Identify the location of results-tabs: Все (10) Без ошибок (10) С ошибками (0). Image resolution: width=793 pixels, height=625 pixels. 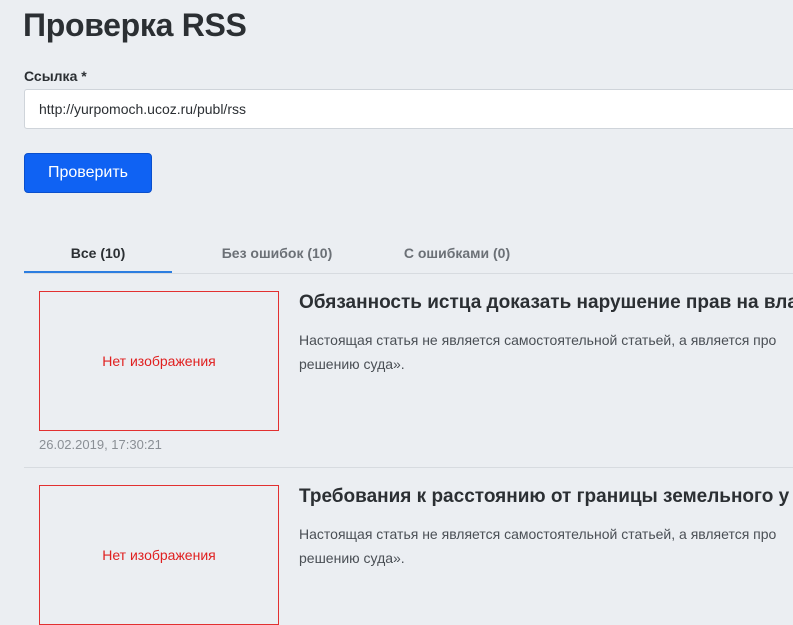
(408, 253).